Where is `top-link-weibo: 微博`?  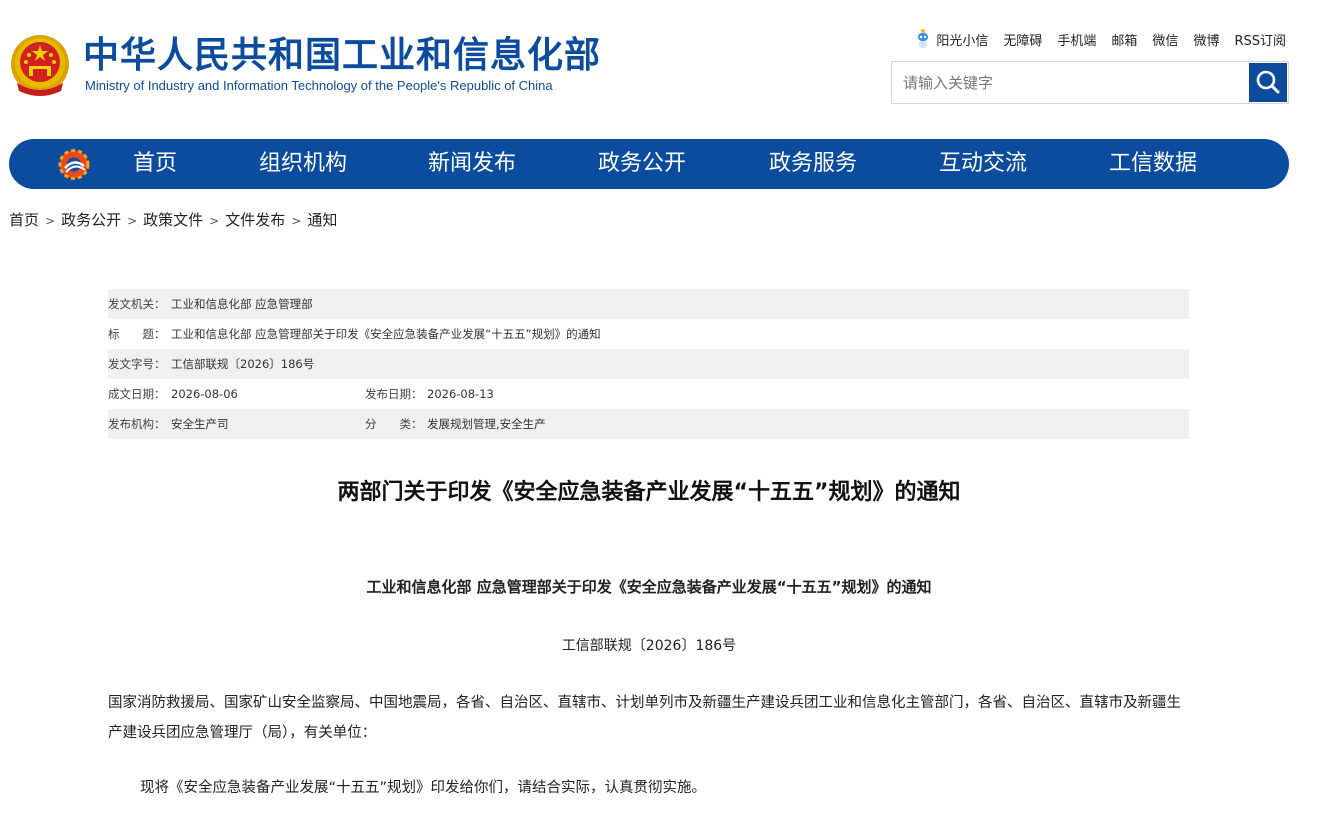
top-link-weibo: 微博 is located at coordinates (1206, 39).